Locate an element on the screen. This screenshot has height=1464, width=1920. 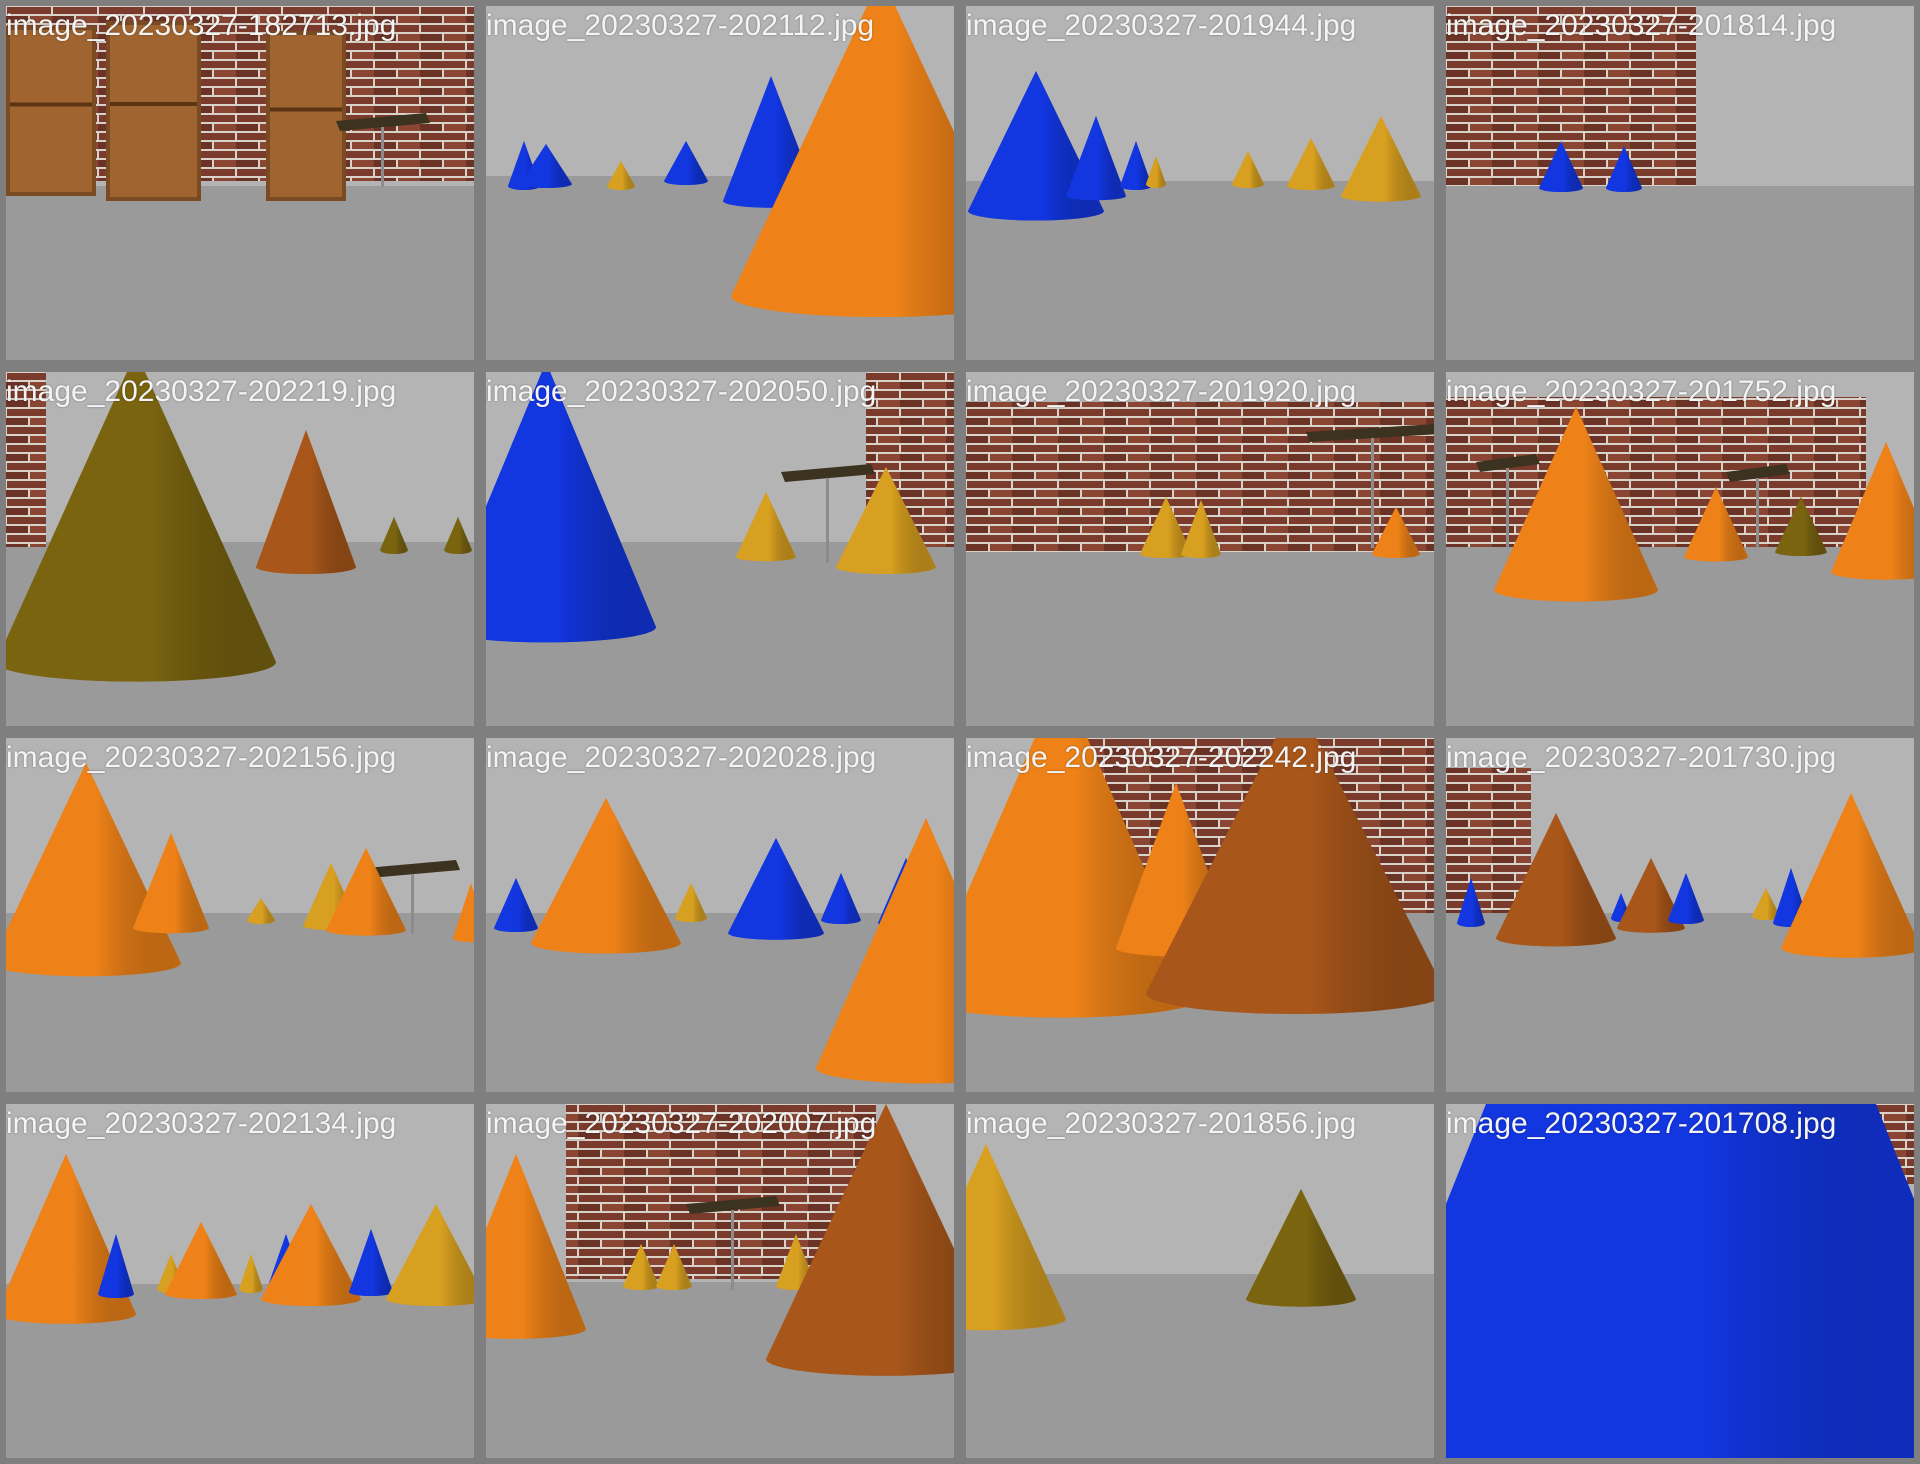
thumbnail: image_20230327-201752.jpg is located at coordinates (1680, 549).